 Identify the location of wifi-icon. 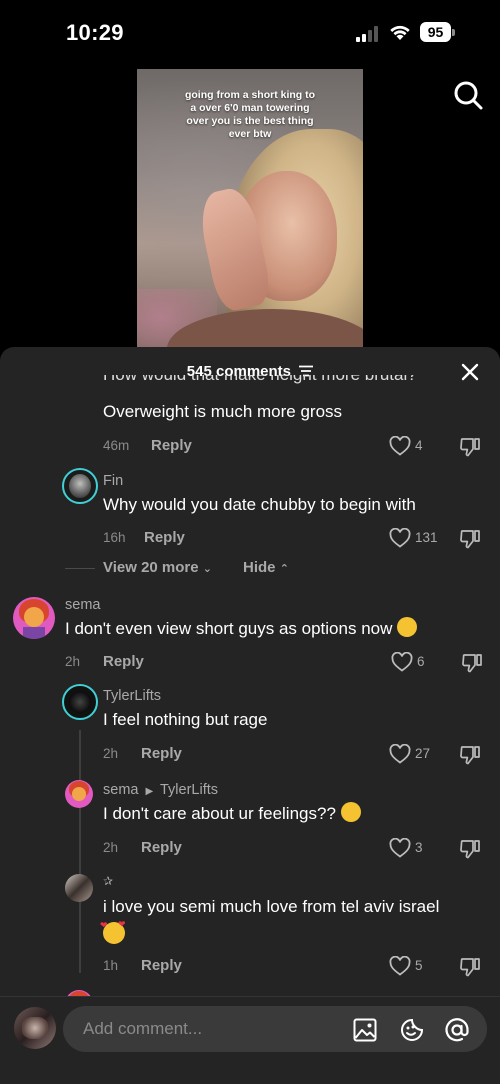
(400, 32).